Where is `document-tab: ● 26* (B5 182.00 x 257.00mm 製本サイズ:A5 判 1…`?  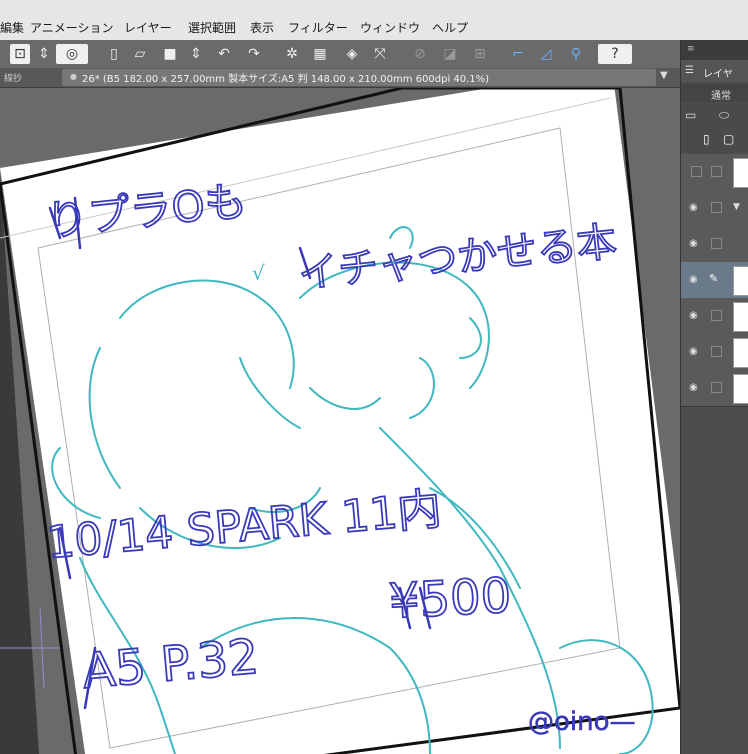
document-tab: ● 26* (B5 182.00 x 257.00mm 製本サイズ:A5 判 1… is located at coordinates (359, 77).